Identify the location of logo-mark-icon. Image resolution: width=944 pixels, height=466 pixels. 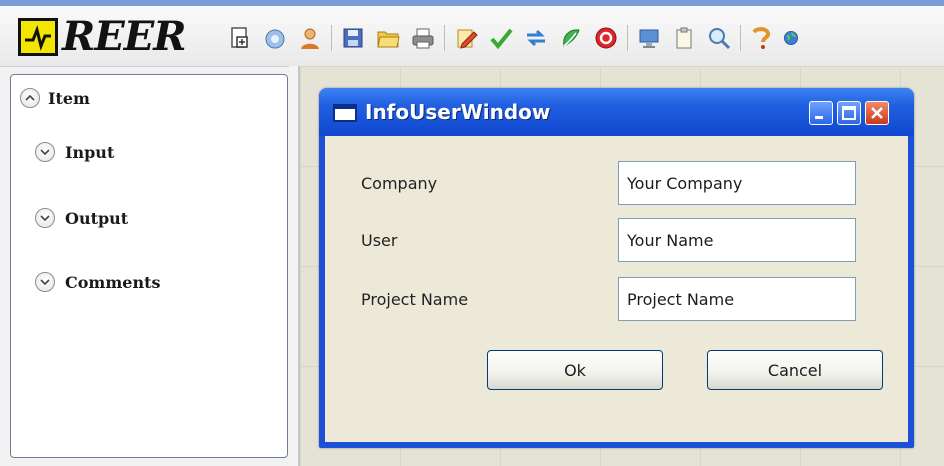
(38, 37).